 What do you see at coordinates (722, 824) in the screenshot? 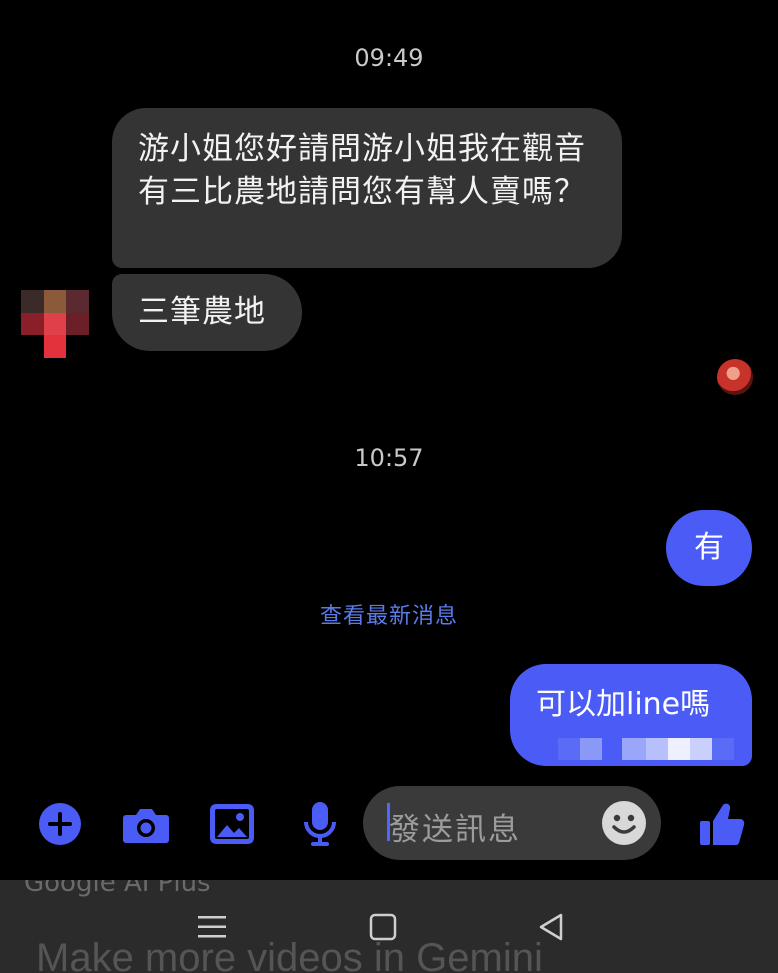
I see `thumbs-up-icon` at bounding box center [722, 824].